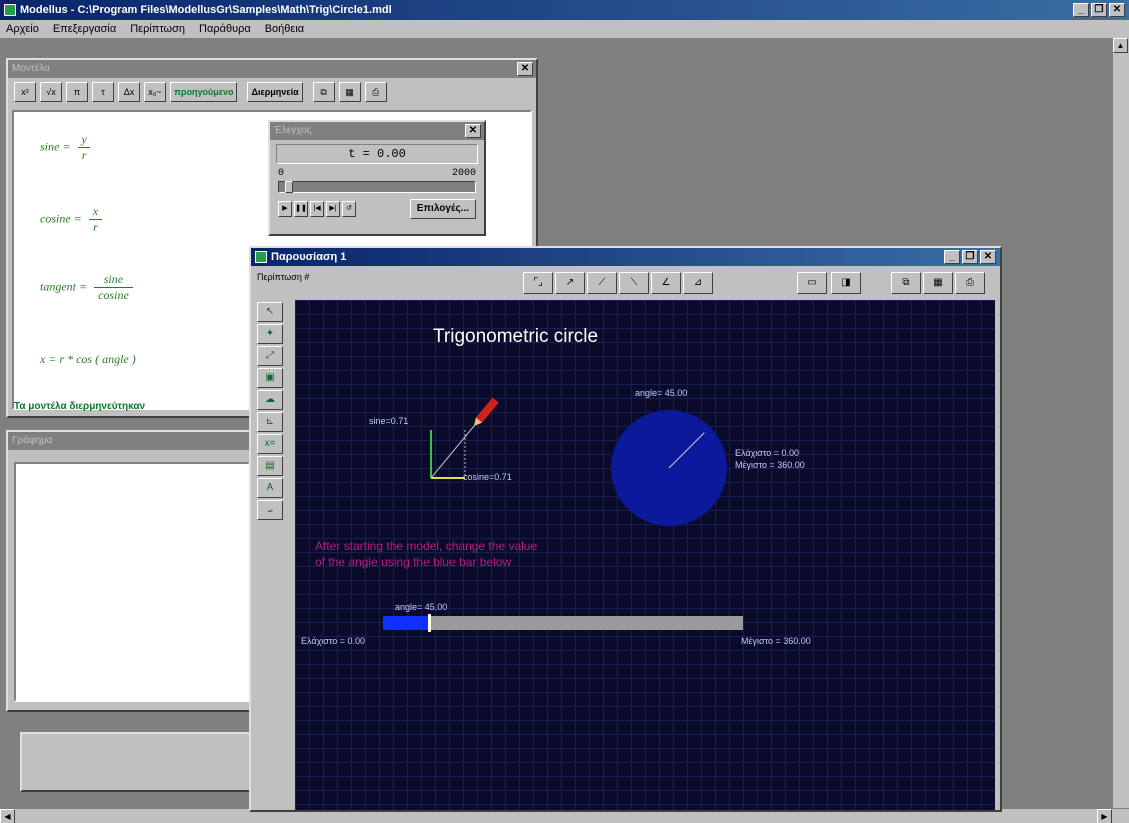  Describe the element at coordinates (463, 173) in the screenshot. I see `slider-max-label: 2000` at that location.